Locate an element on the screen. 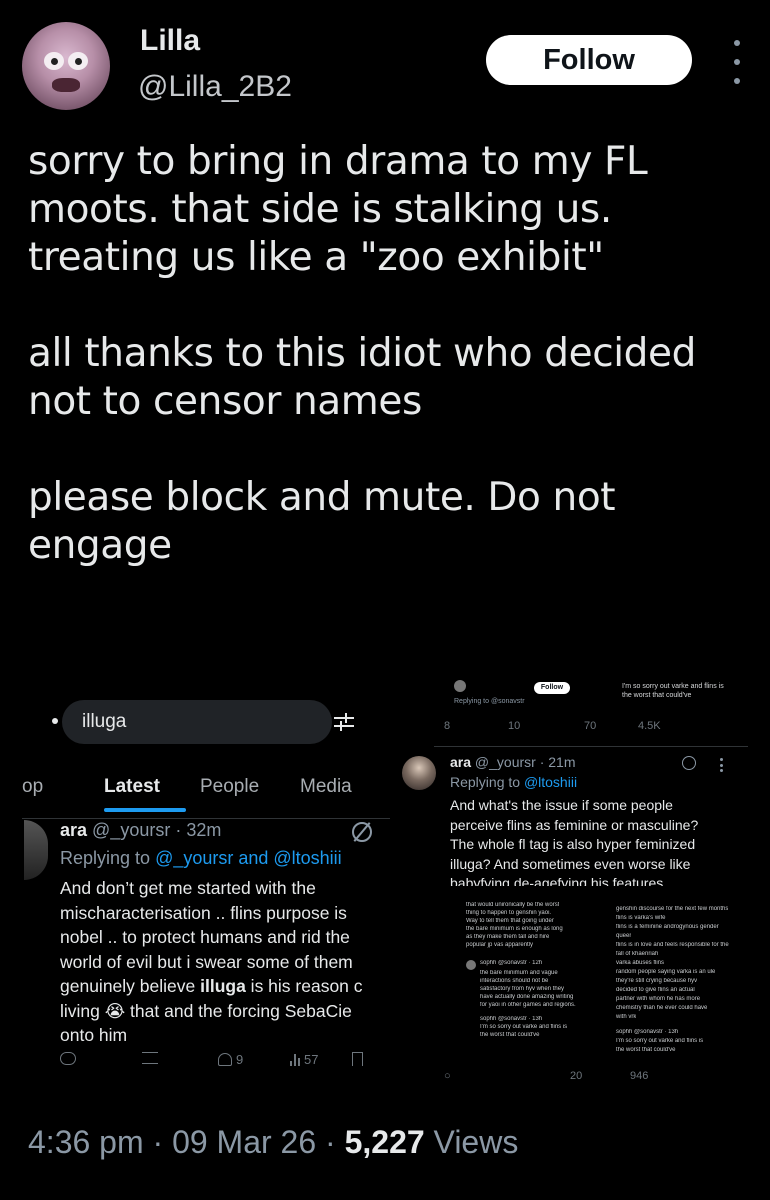 This screenshot has width=770, height=1200. heart-icon is located at coordinates (225, 1059).